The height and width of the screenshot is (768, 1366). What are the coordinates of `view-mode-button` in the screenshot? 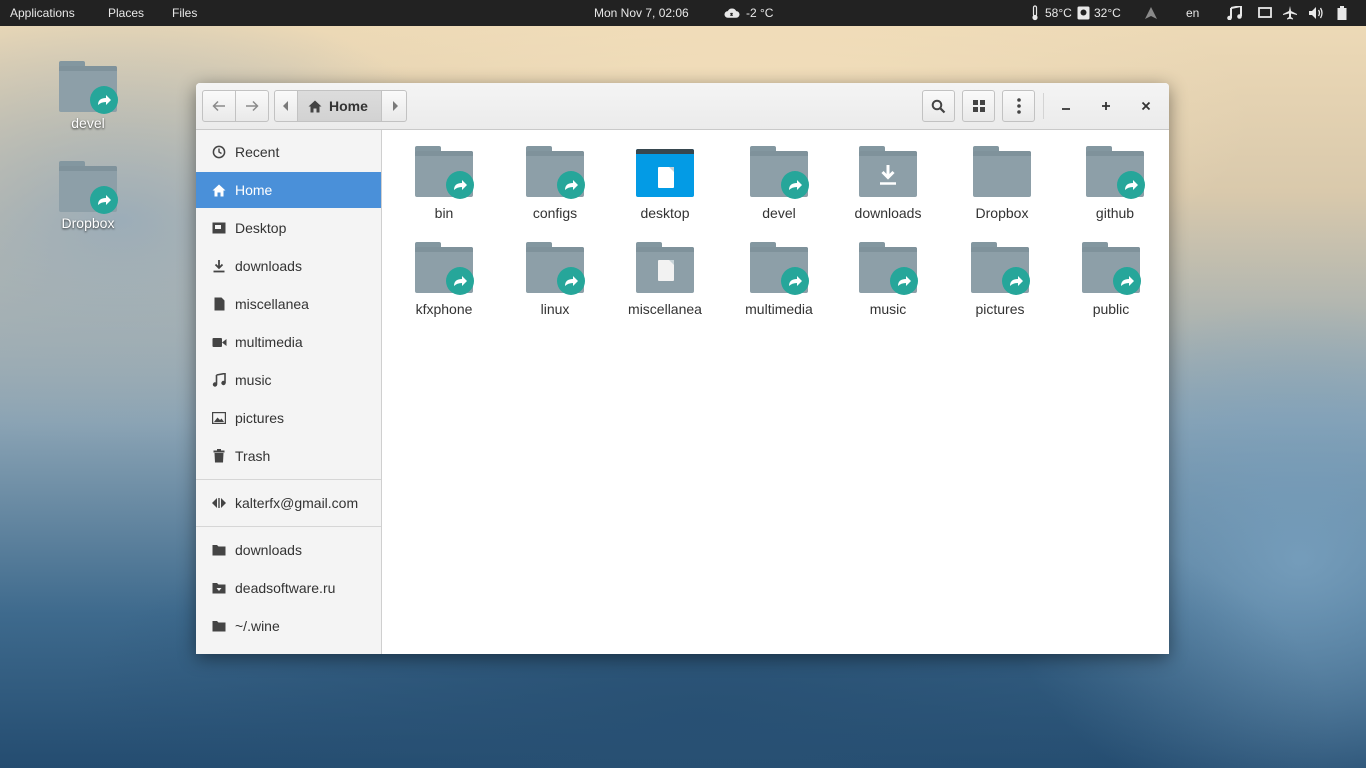 It's located at (978, 106).